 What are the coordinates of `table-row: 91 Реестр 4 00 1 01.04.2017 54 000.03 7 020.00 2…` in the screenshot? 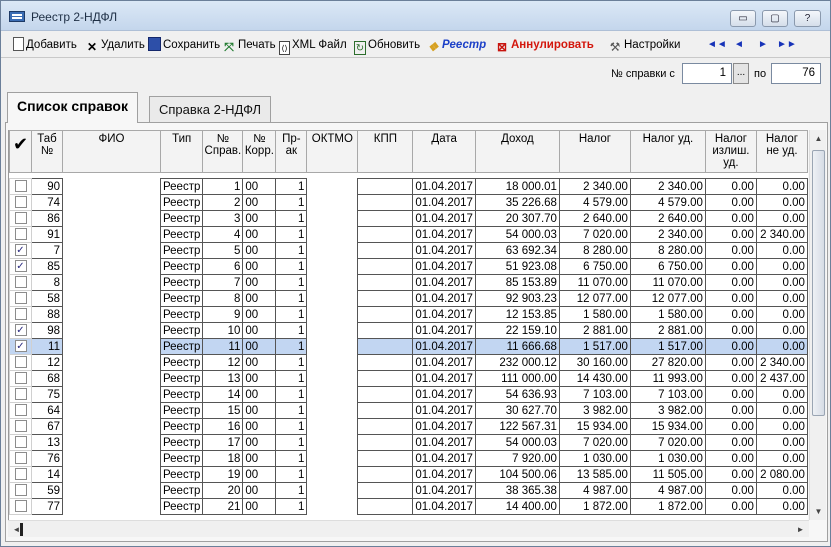 It's located at (408, 234).